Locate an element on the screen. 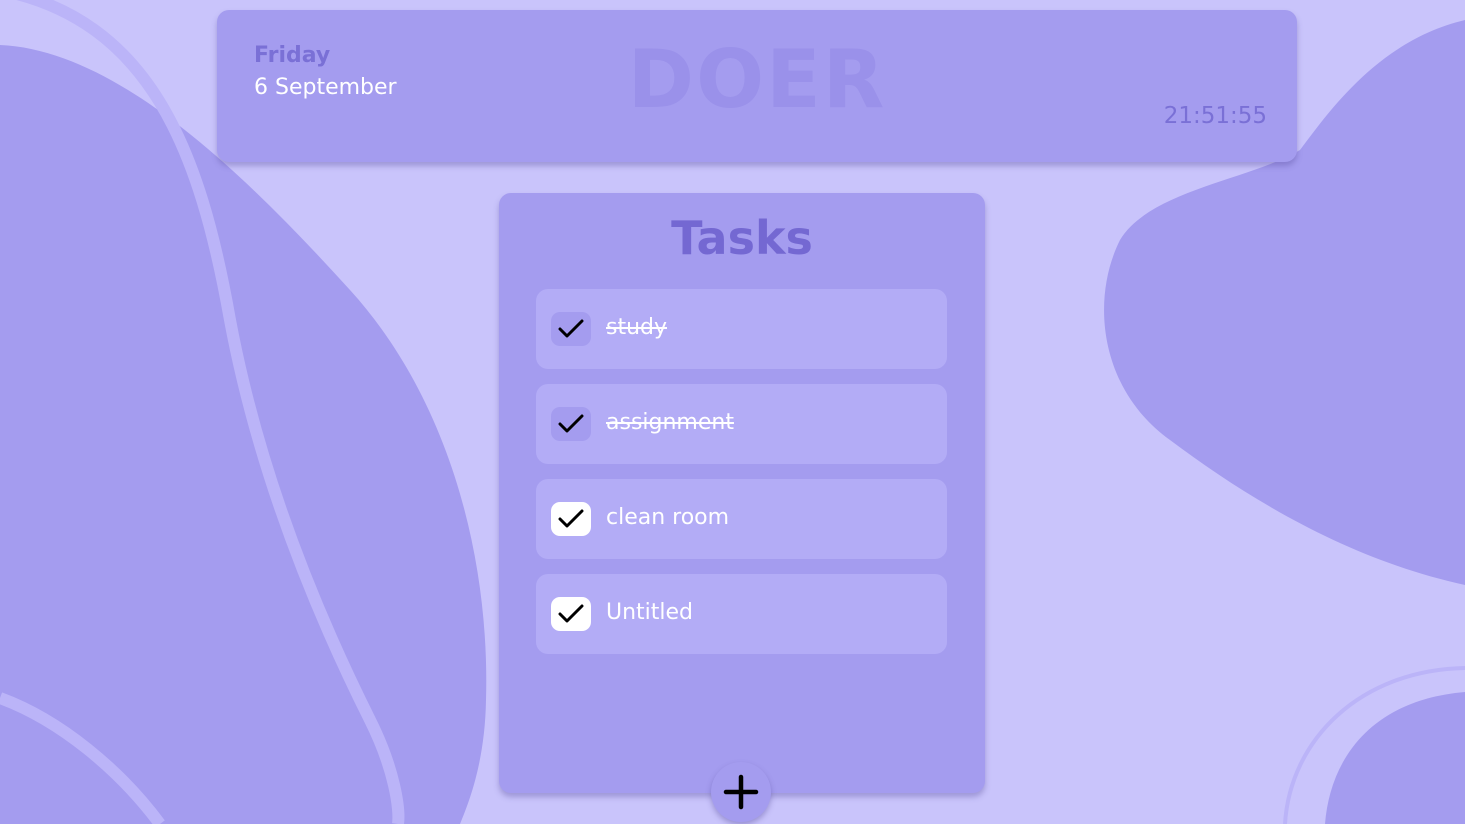 This screenshot has height=824, width=1465. task-label: study is located at coordinates (636, 327).